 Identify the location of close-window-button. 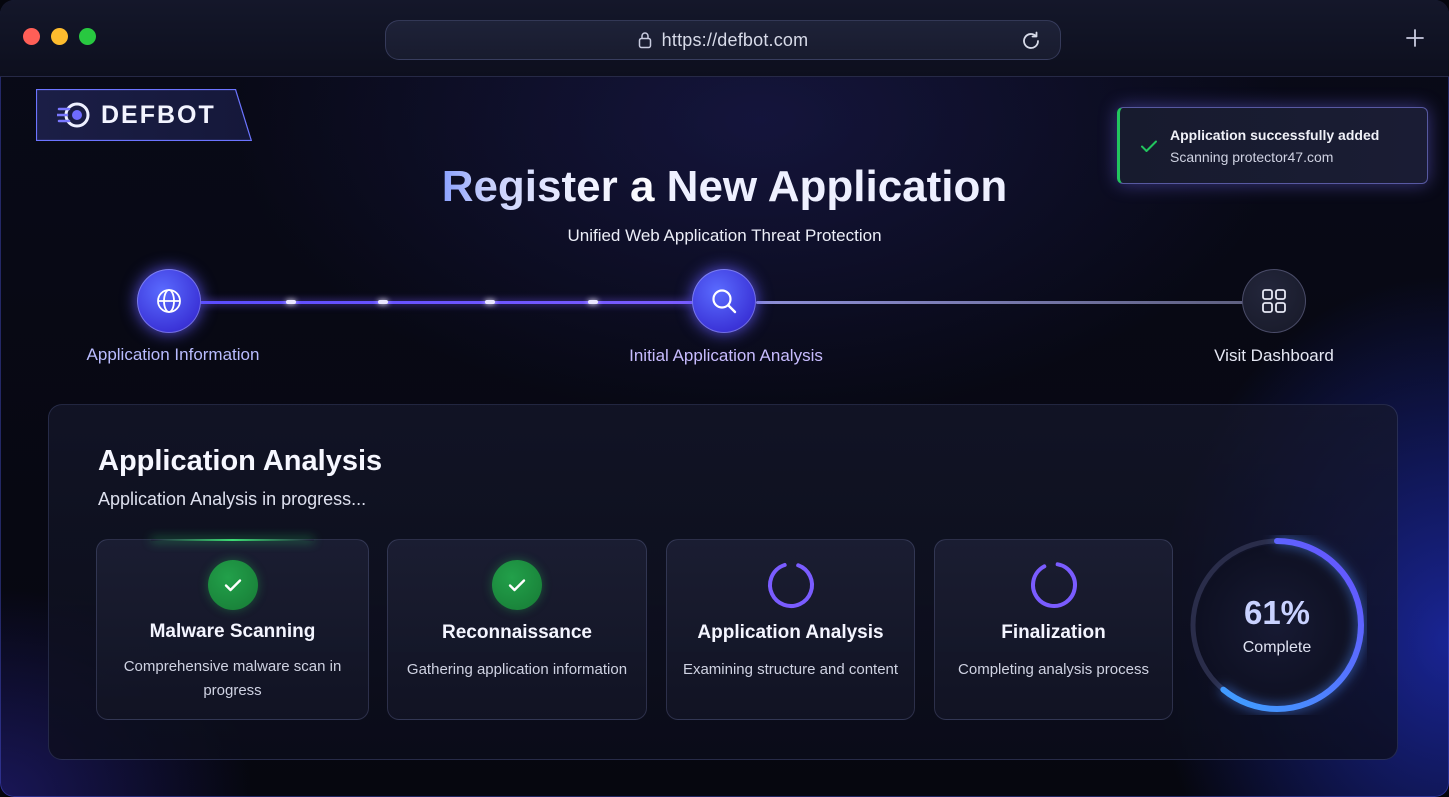
(31, 36).